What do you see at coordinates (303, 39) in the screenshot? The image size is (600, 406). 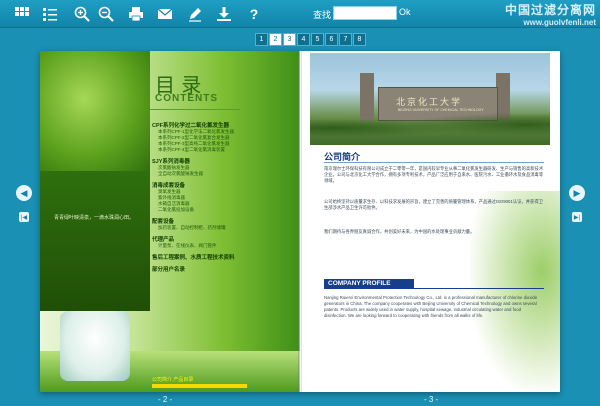 I see `page-button: 4` at bounding box center [303, 39].